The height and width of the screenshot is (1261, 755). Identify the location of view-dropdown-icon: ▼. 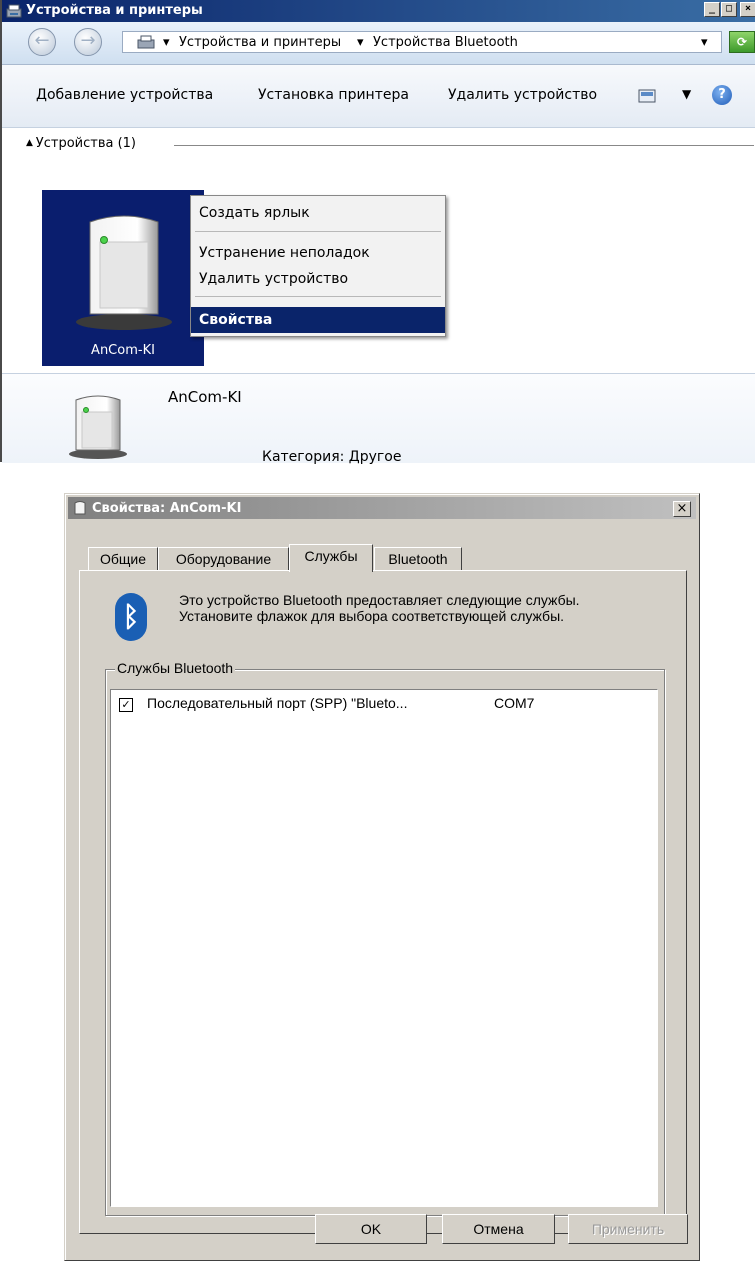
(686, 94).